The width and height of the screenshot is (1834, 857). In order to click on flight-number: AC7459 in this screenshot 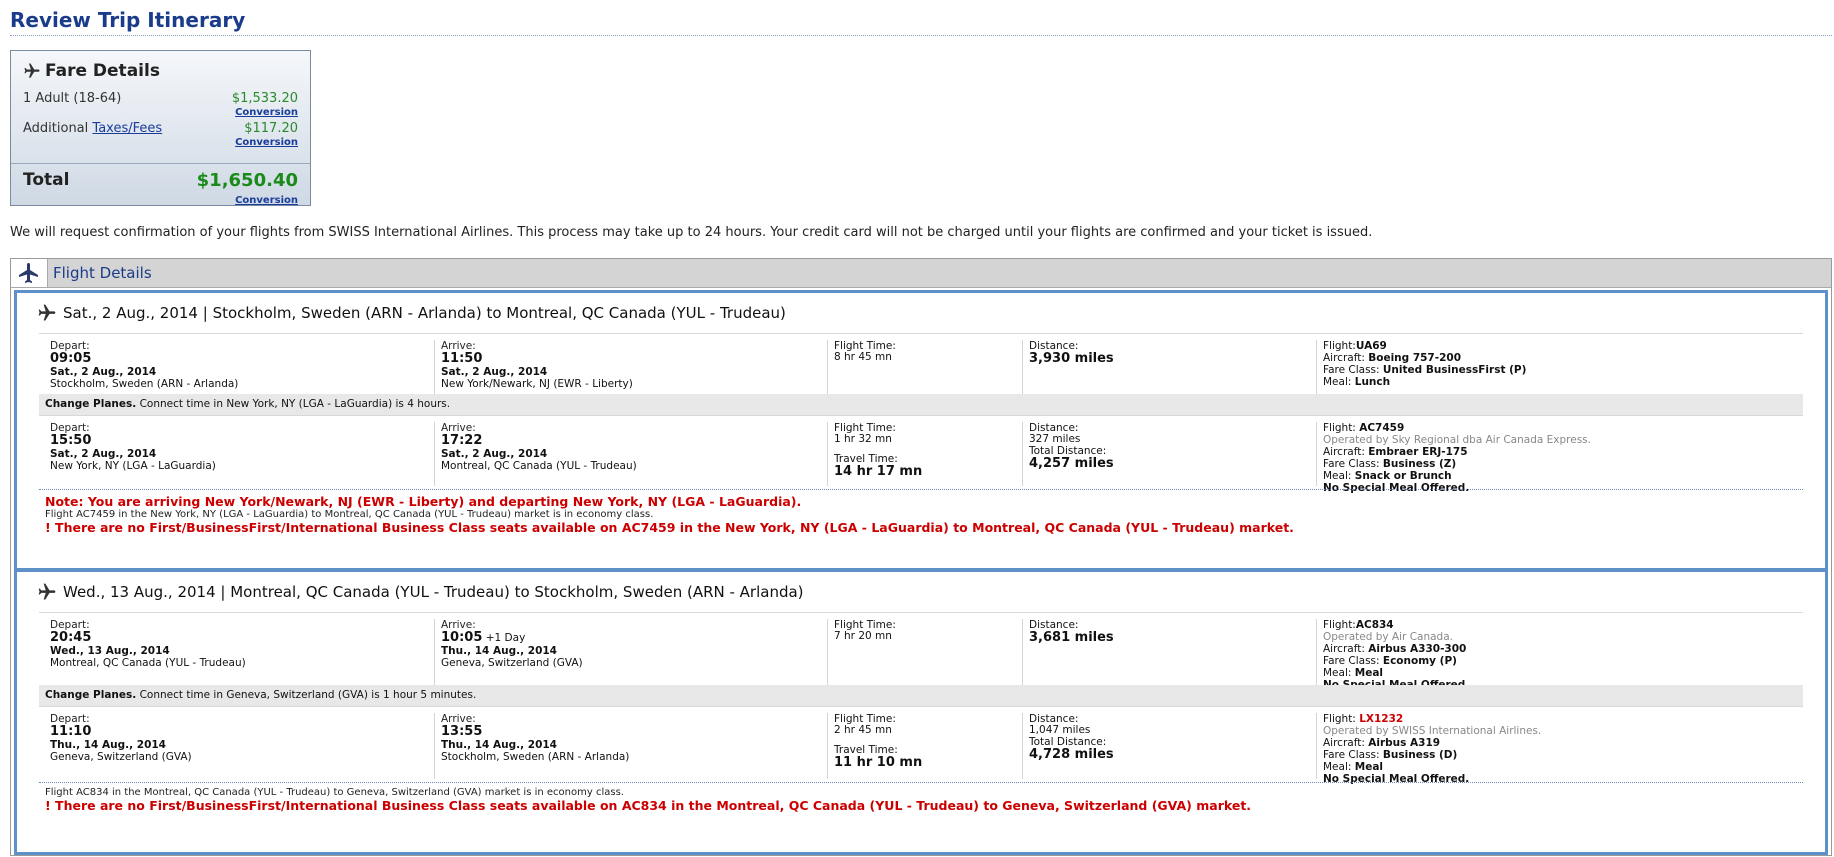, I will do `click(1382, 428)`.